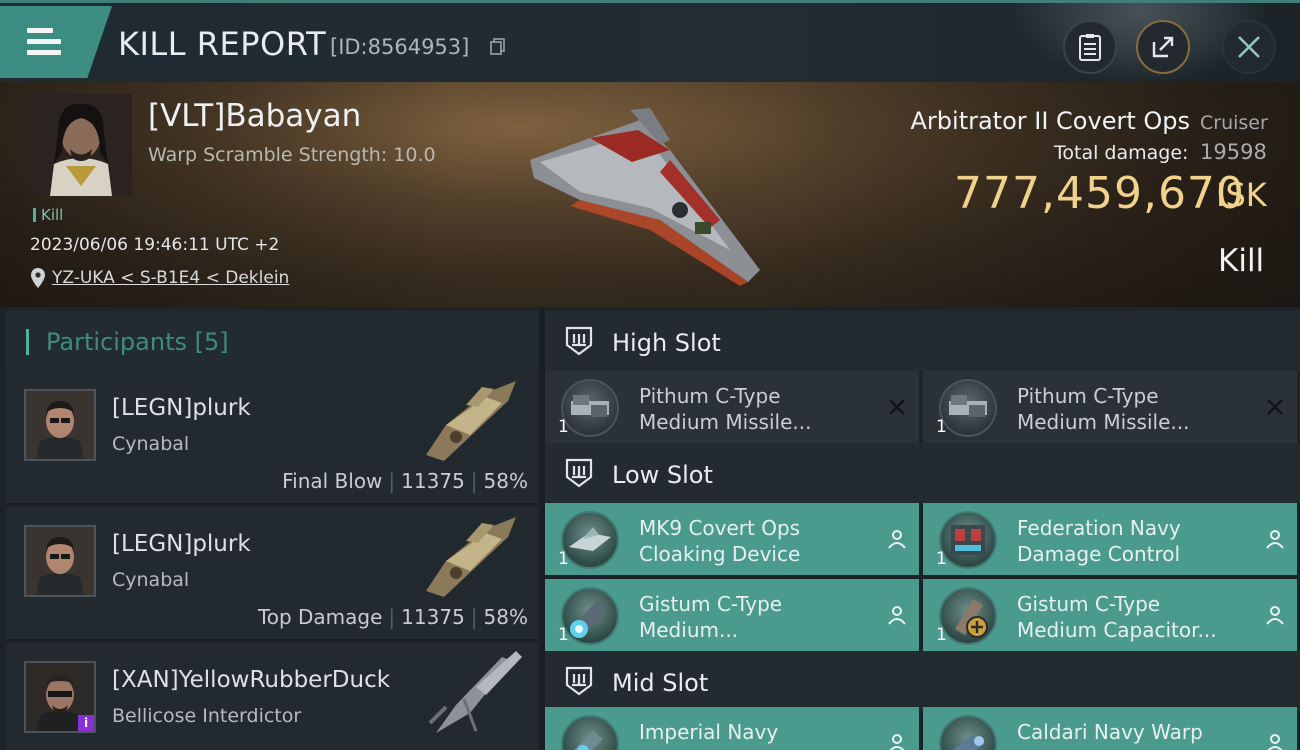 The image size is (1300, 750). Describe the element at coordinates (579, 681) in the screenshot. I see `mid-slot-icon` at that location.